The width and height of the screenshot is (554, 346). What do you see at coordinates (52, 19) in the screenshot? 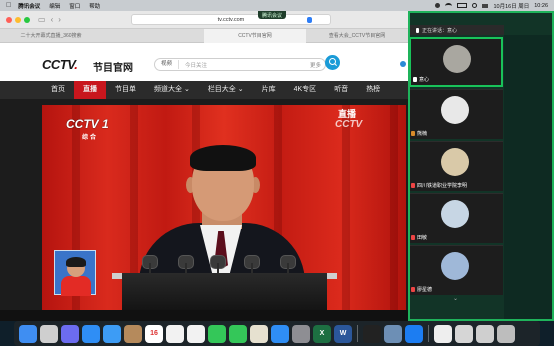
I see `back-icon: ‹` at bounding box center [52, 19].